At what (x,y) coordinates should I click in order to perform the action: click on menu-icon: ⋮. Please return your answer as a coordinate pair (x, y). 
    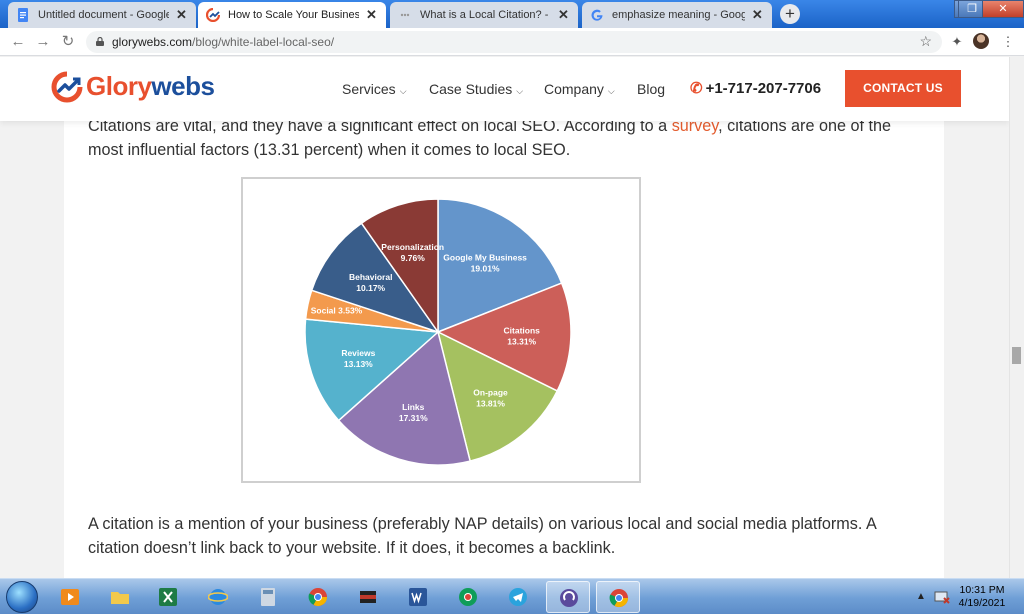
    Looking at the image, I should click on (1008, 42).